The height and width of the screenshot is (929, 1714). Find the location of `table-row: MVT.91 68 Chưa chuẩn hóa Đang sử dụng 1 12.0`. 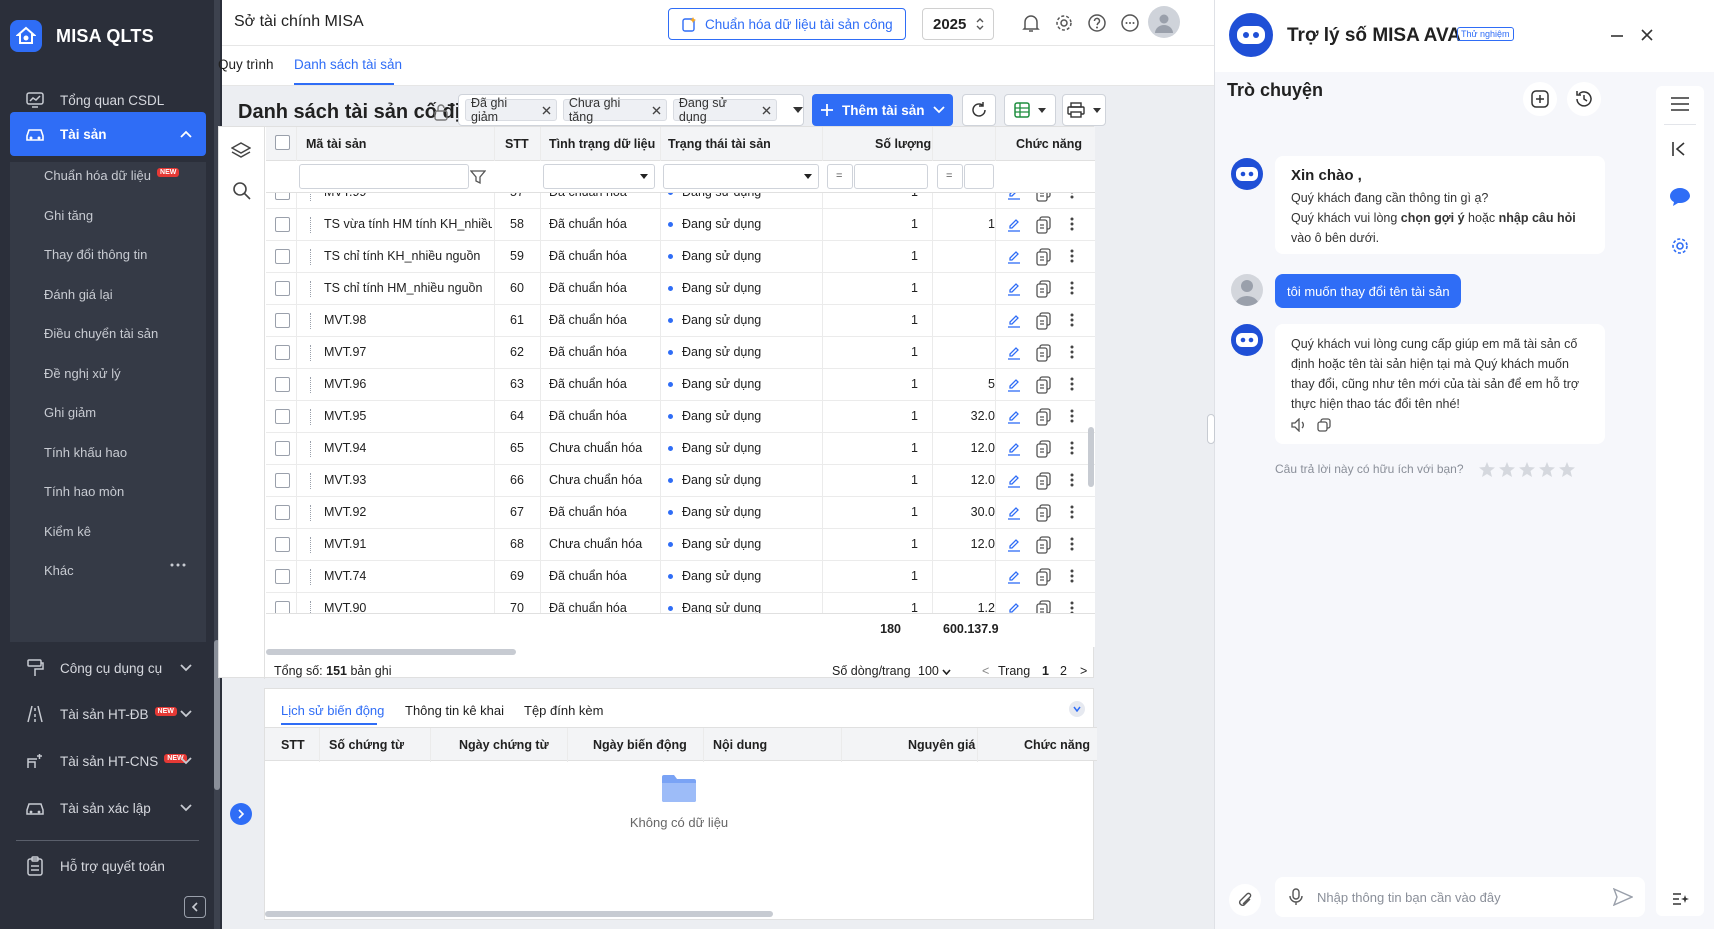

table-row: MVT.91 68 Chưa chuẩn hóa Đang sử dụng 1 12.0 is located at coordinates (680, 545).